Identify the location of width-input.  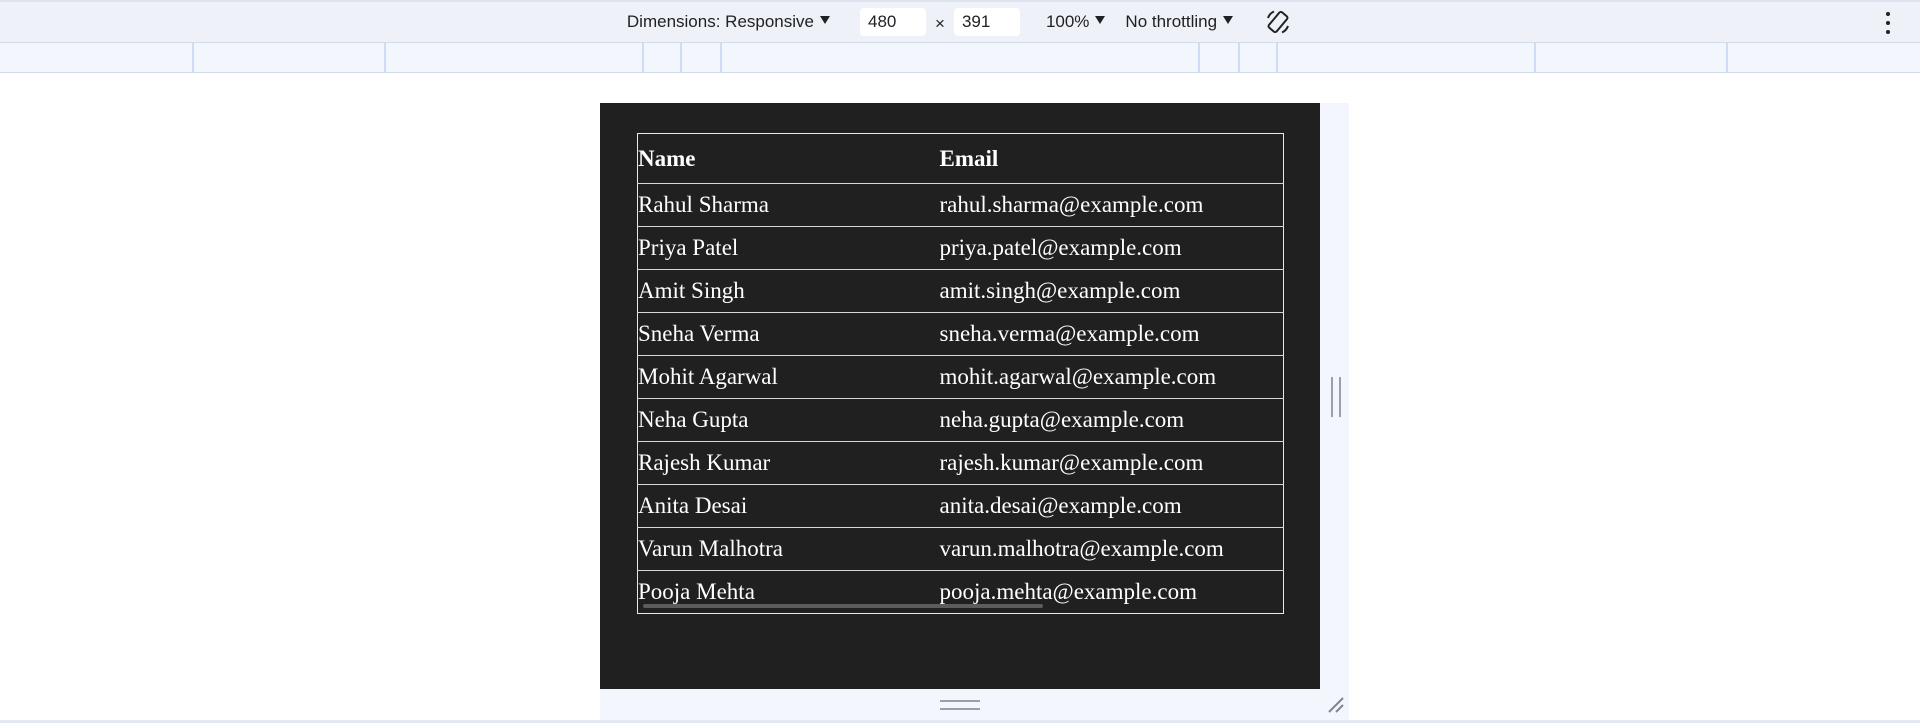
(893, 22).